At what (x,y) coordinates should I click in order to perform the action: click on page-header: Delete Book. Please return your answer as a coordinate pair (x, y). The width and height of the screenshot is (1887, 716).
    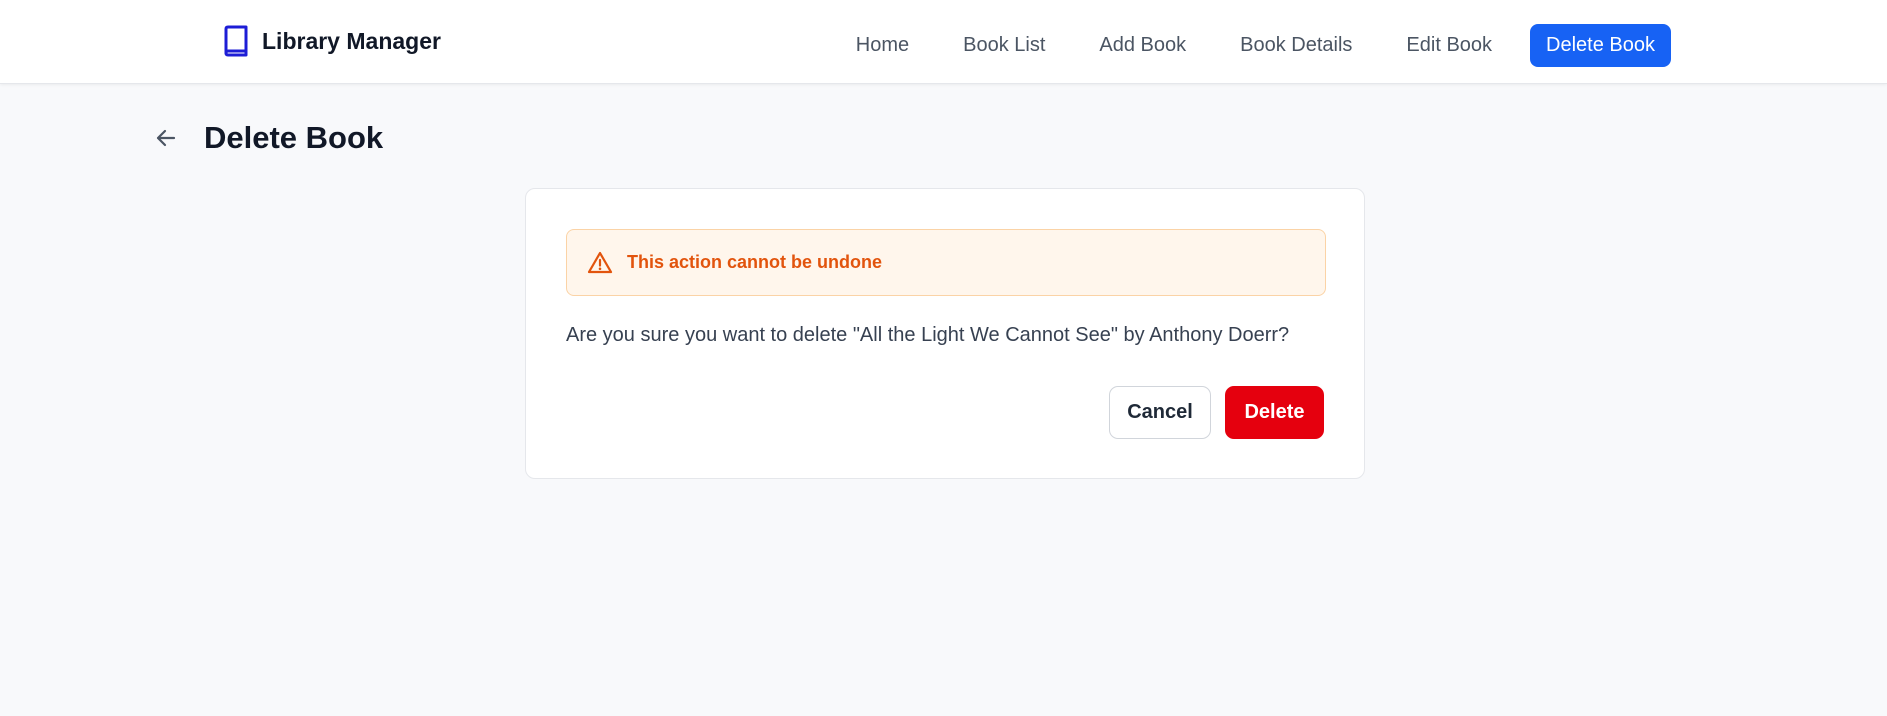
    Looking at the image, I should click on (267, 138).